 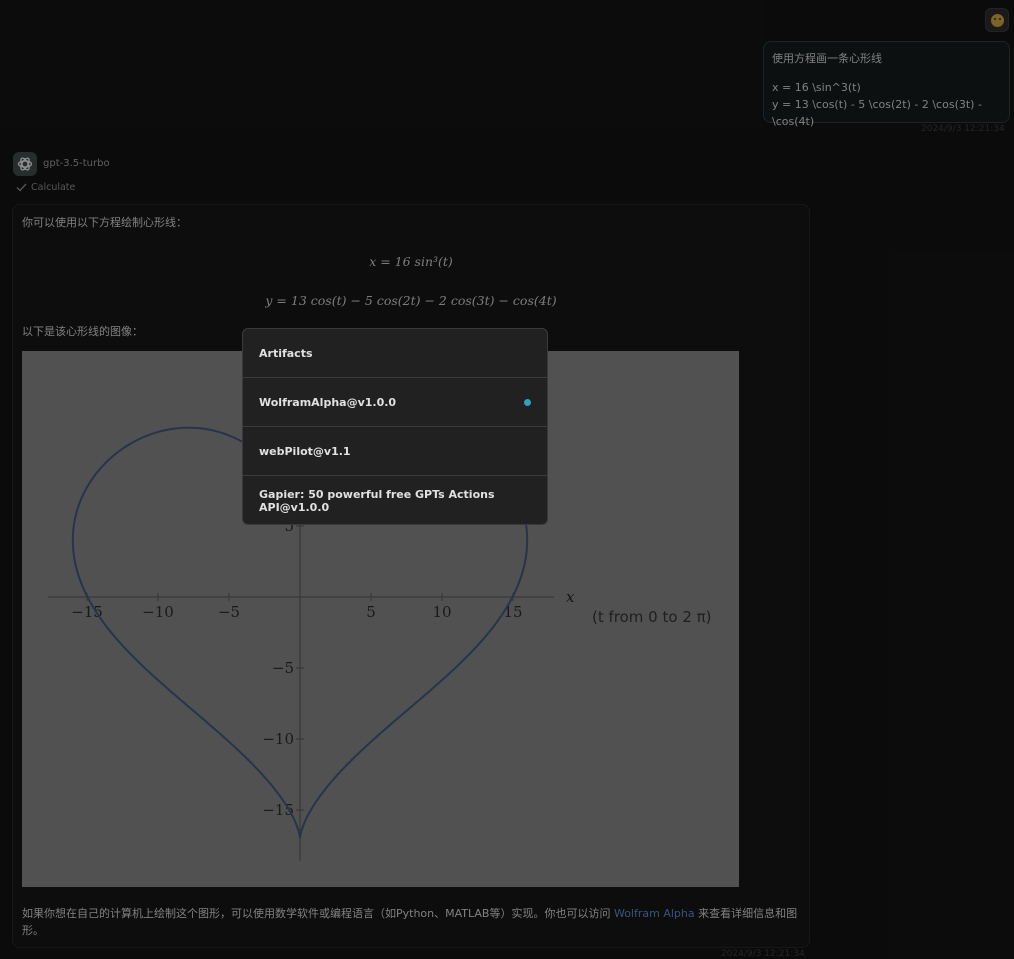 What do you see at coordinates (286, 353) in the screenshot?
I see `menu-item-label: Artifacts` at bounding box center [286, 353].